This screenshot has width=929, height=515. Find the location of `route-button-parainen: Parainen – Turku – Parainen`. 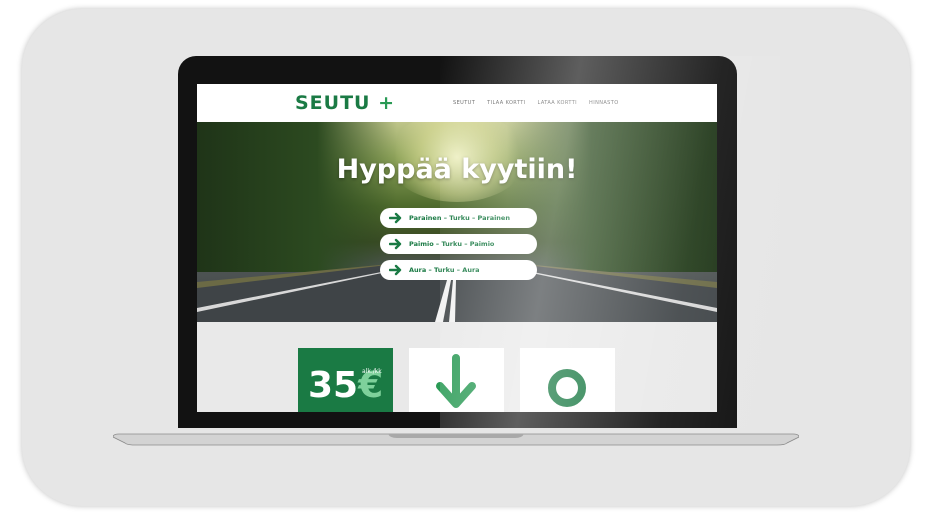

route-button-parainen: Parainen – Turku – Parainen is located at coordinates (458, 218).